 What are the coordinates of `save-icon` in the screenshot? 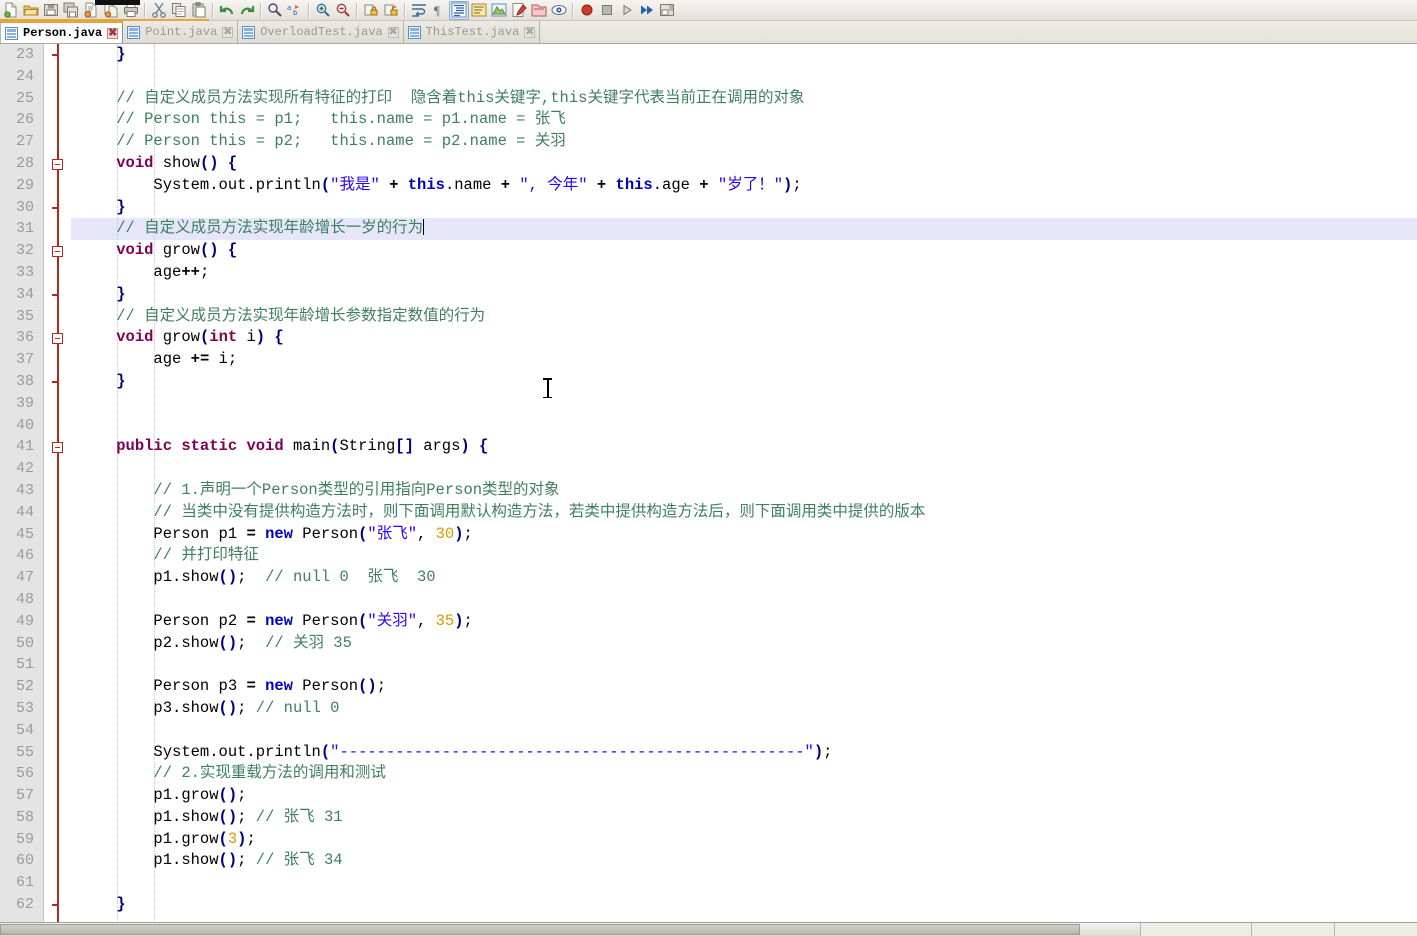 It's located at (51, 10).